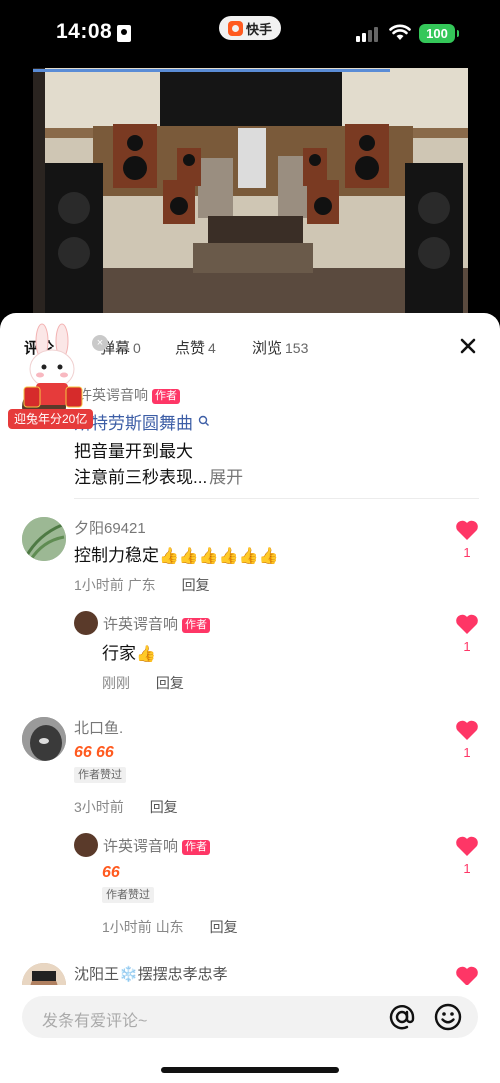 The height and width of the screenshot is (1083, 500). I want to click on comment-input: 发条有爱评论~, so click(250, 1017).